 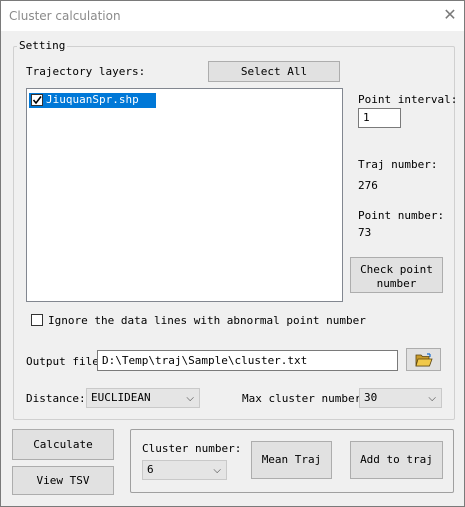 What do you see at coordinates (184, 470) in the screenshot?
I see `cluster-number-select: 6 ⌵` at bounding box center [184, 470].